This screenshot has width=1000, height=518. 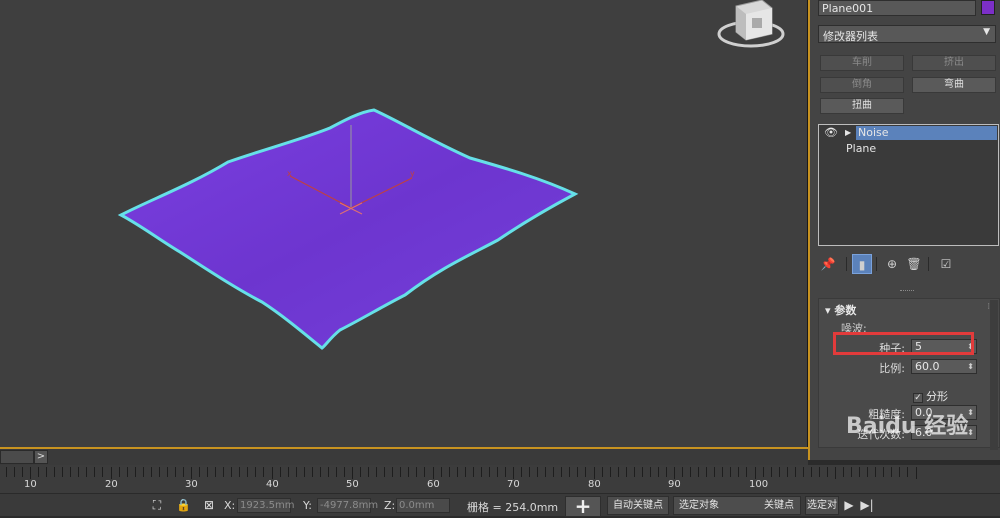 I want to click on auto-key-button: 自动关键点, so click(x=638, y=505).